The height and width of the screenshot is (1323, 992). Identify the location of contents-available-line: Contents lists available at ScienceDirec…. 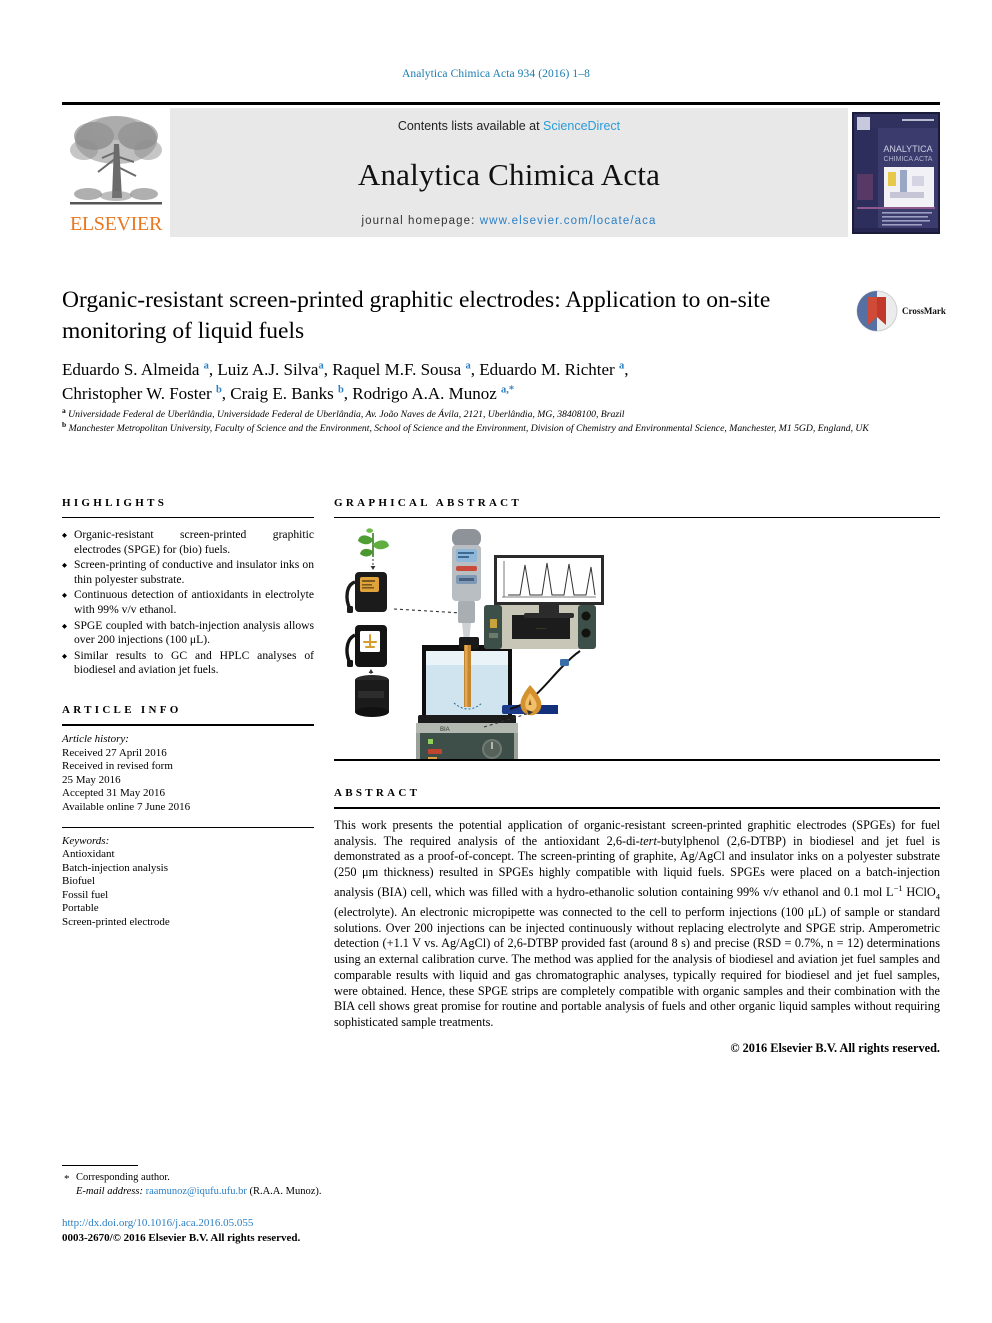
(509, 126).